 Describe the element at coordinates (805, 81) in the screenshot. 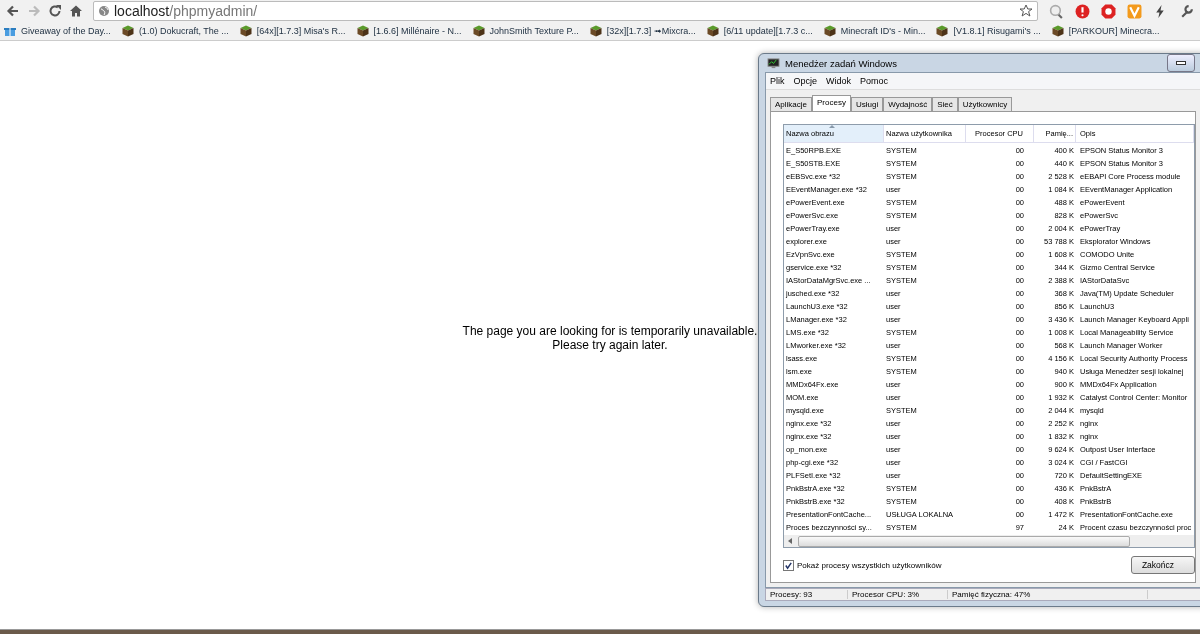

I see `menu-item: Opcje` at that location.